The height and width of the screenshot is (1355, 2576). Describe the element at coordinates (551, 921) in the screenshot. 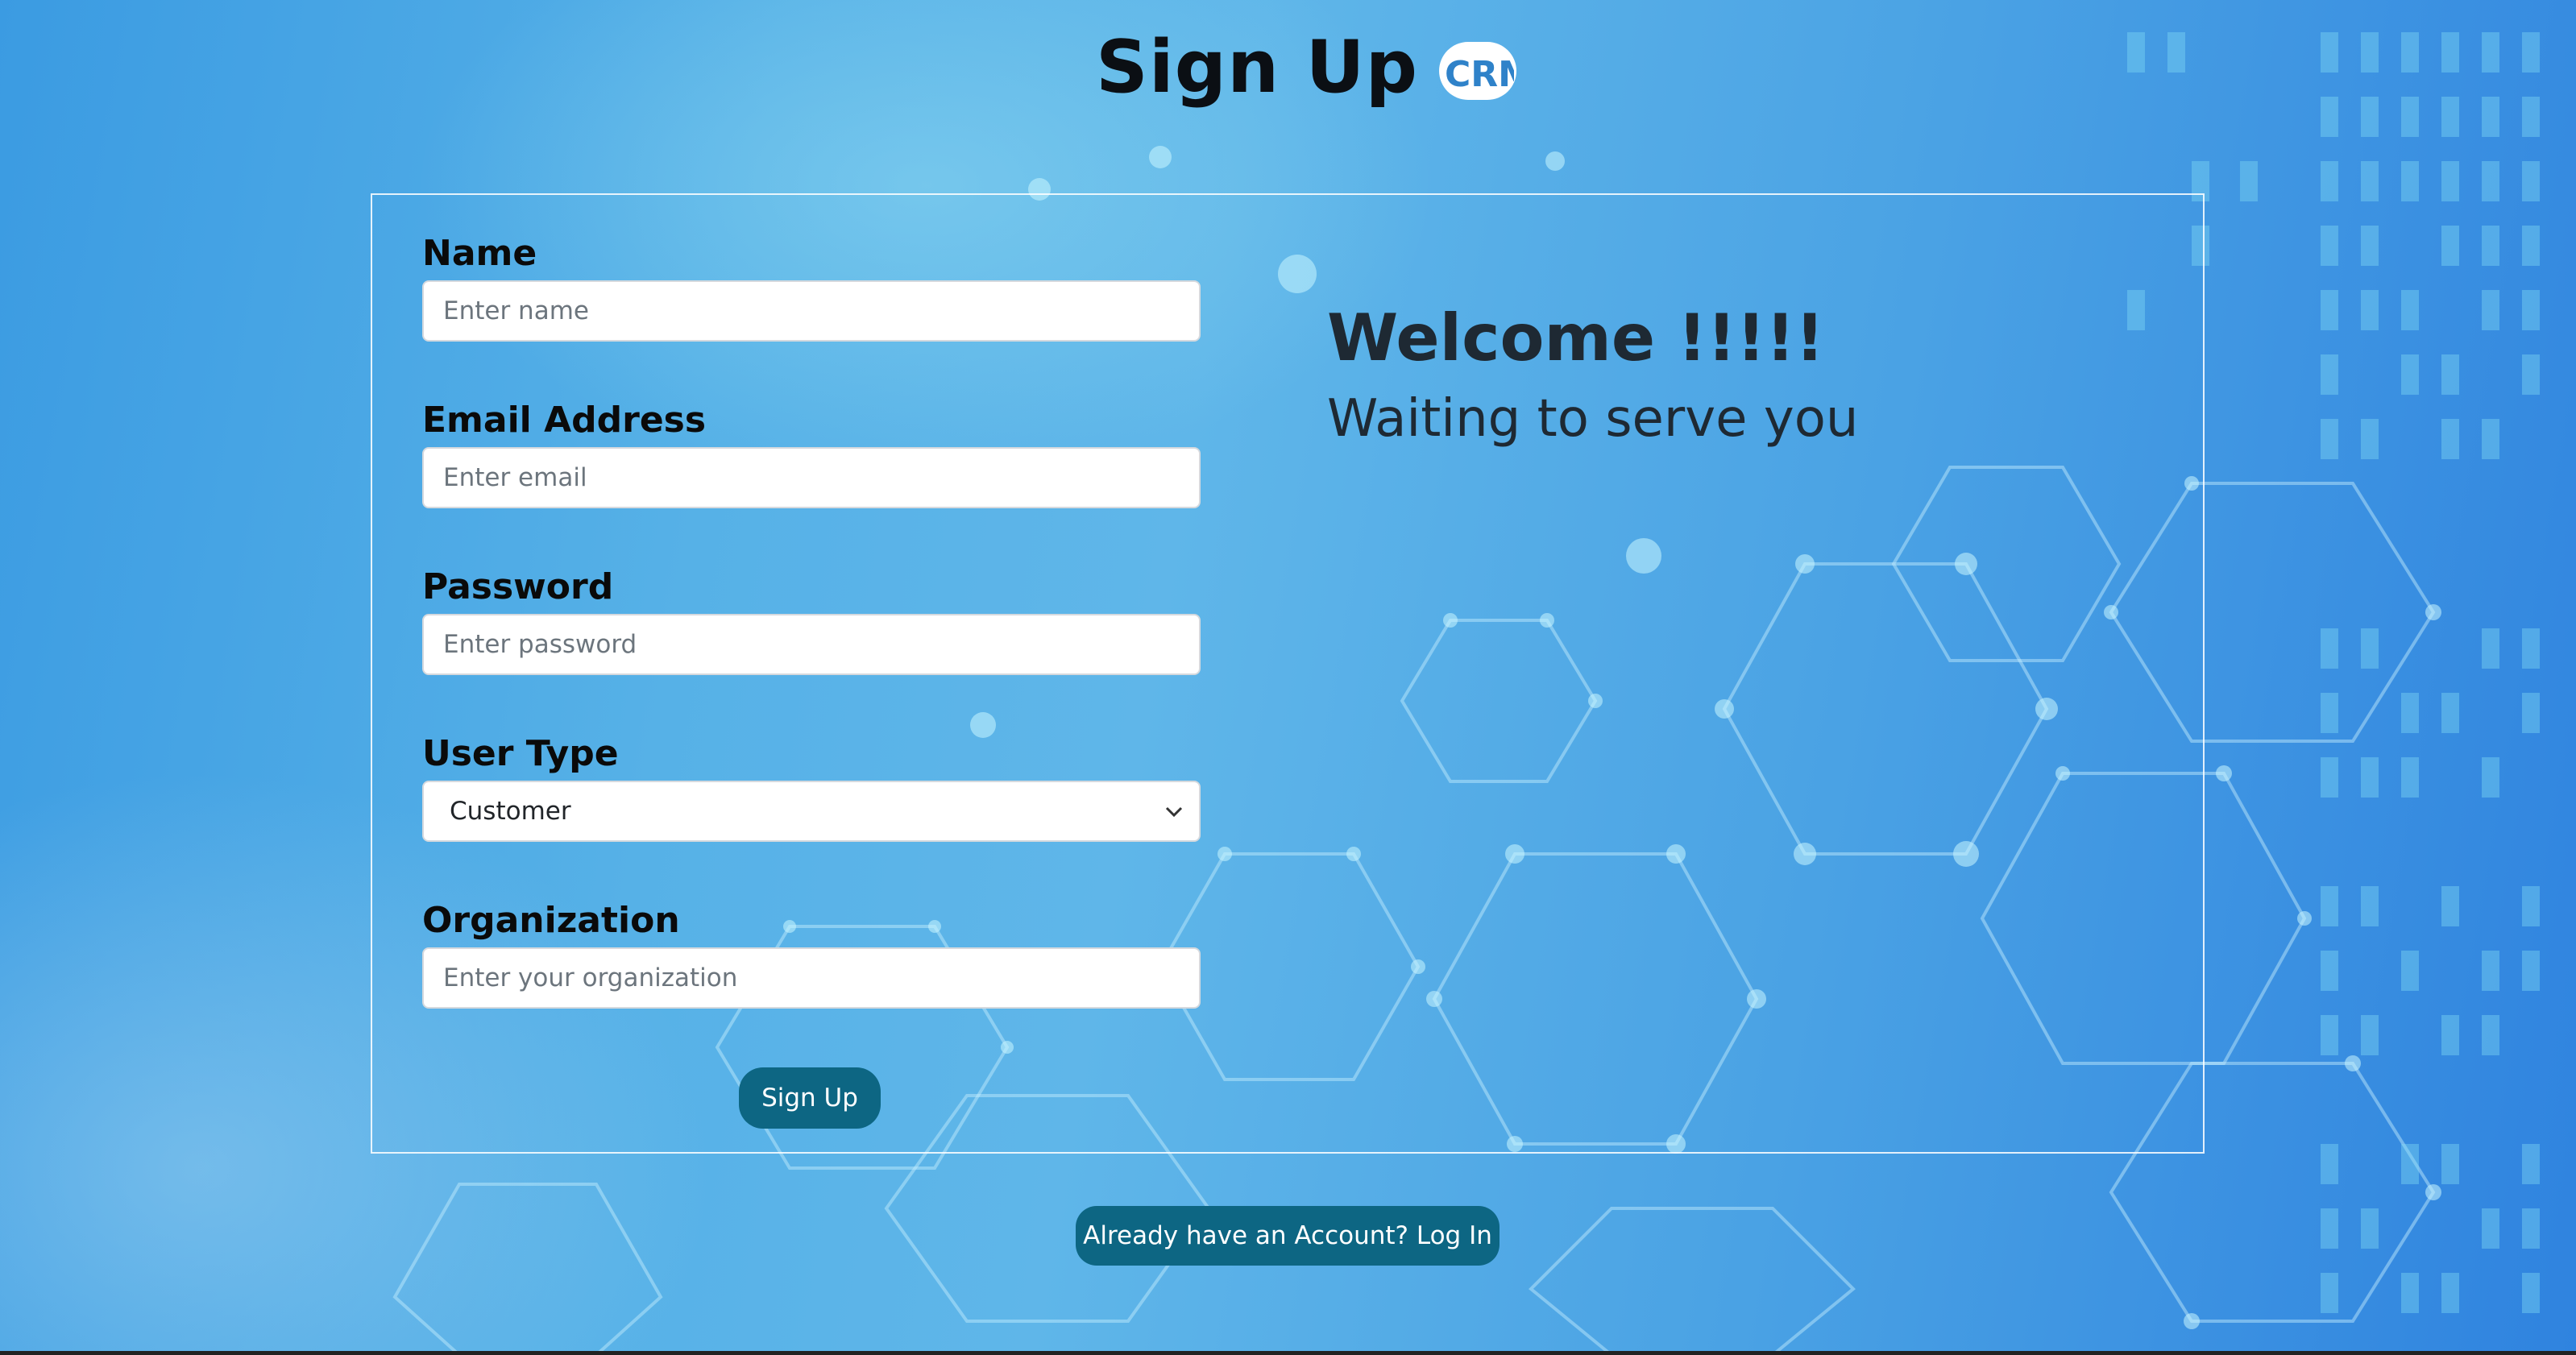

I see `organization-label: Organization` at that location.